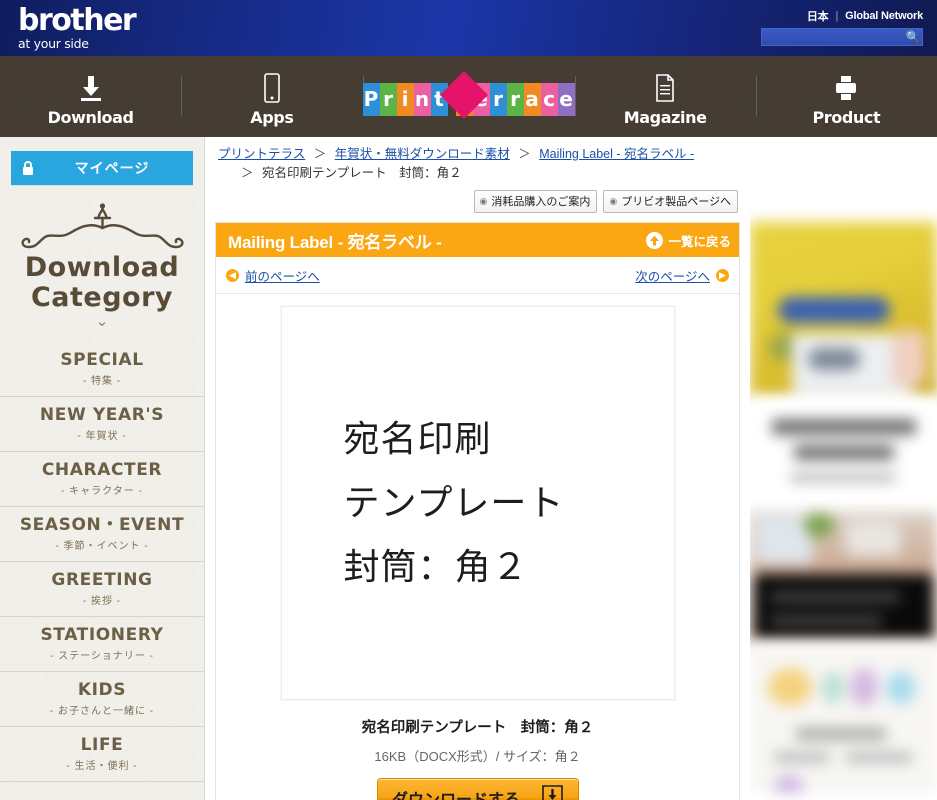 The width and height of the screenshot is (937, 800). What do you see at coordinates (102, 283) in the screenshot?
I see `download-category-title: Download Category` at bounding box center [102, 283].